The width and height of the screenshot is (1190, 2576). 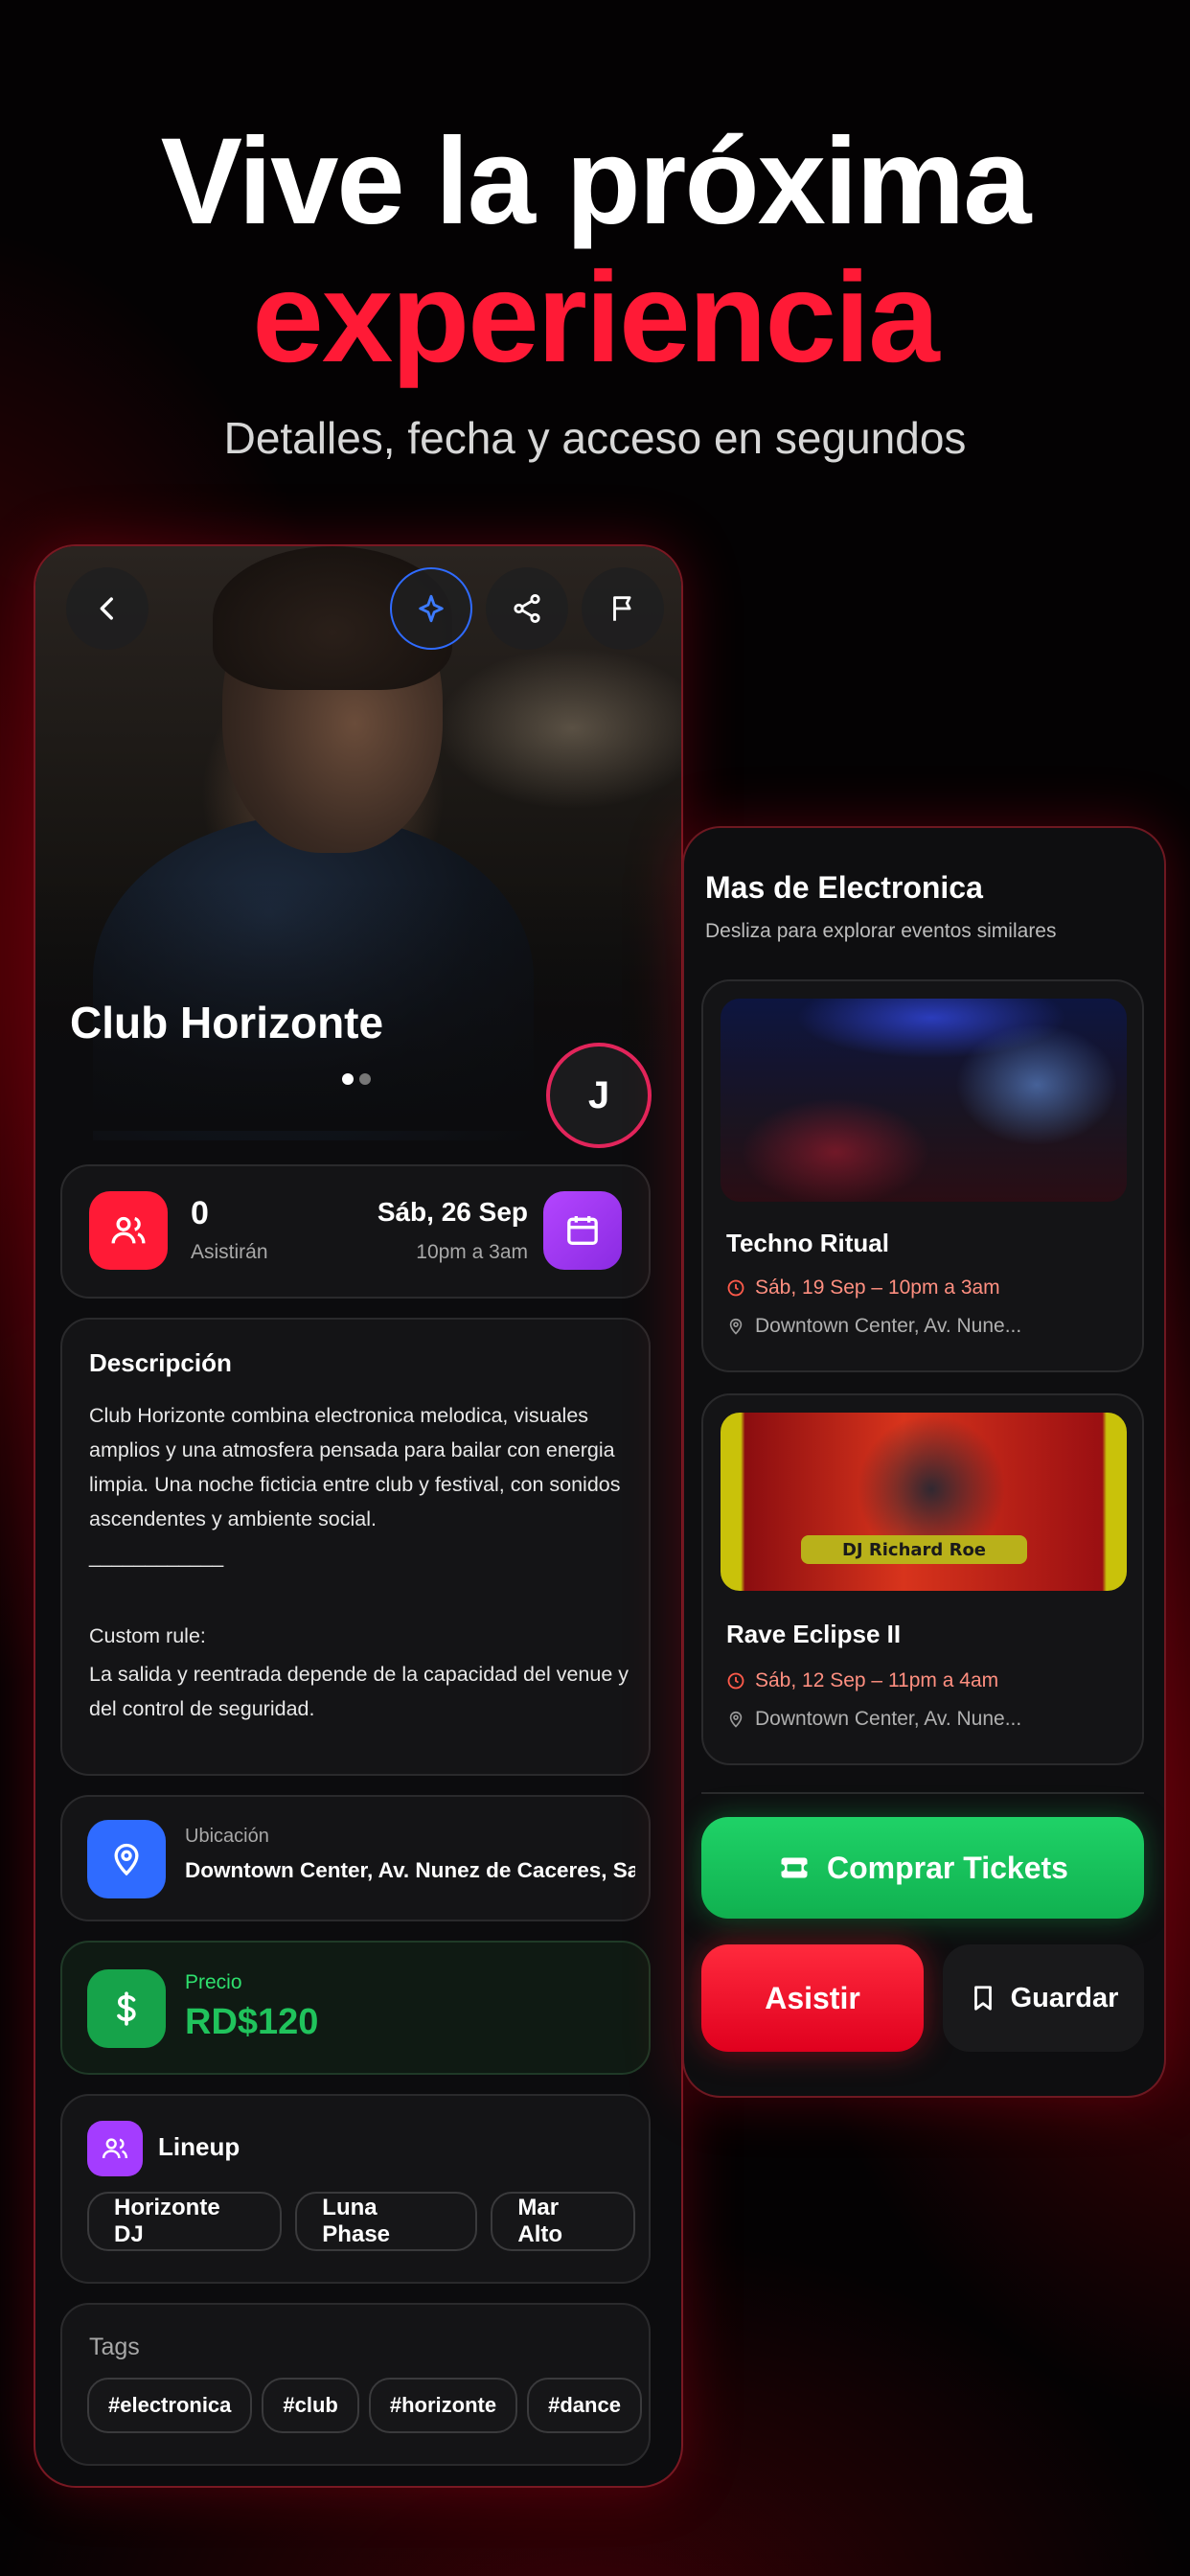 I want to click on image-pager, so click(x=357, y=1079).